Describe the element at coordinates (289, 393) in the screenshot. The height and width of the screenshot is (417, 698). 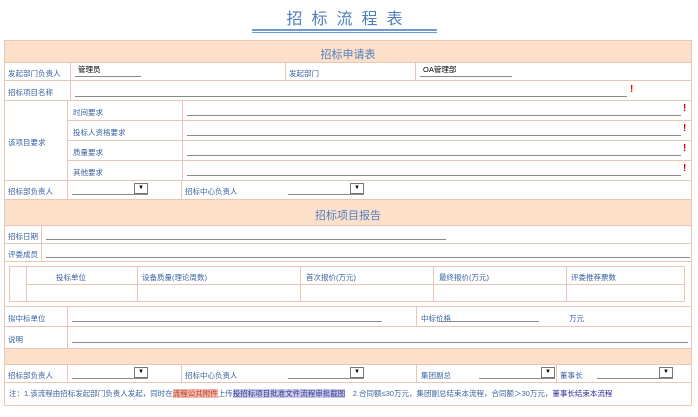
I see `note-highlight-approval-doc: 投招标项目批准文件流程审批截图` at that location.